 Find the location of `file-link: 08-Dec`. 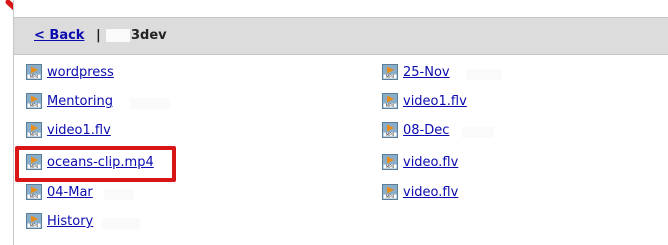

file-link: 08-Dec is located at coordinates (426, 130).